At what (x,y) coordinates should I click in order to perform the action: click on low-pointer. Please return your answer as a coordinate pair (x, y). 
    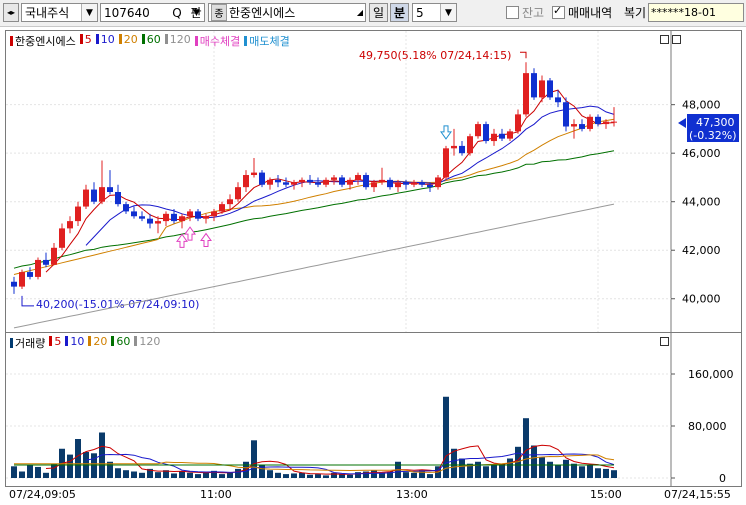
    Looking at the image, I should click on (27, 301).